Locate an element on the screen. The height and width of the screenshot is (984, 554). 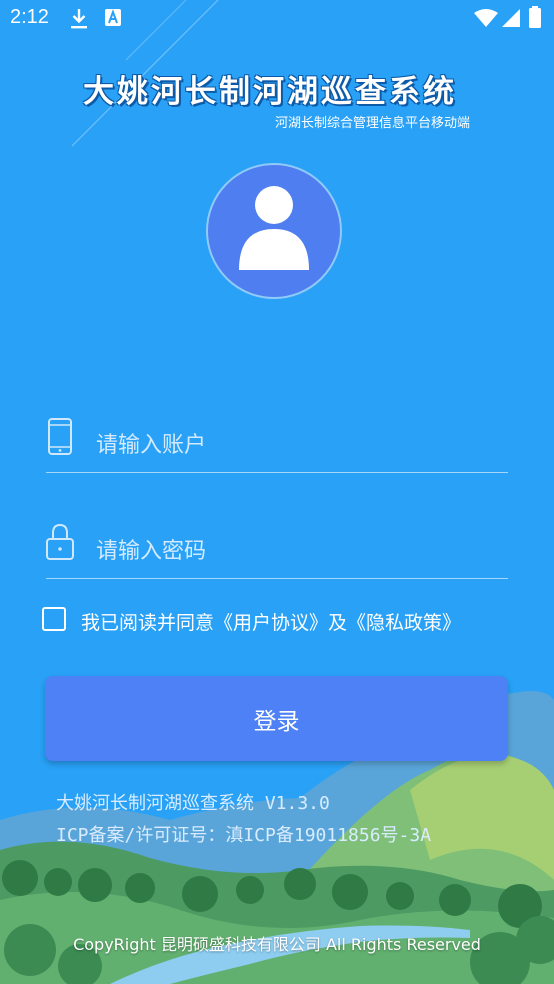
agreement-text: 我已阅读并同意《用户协议》及《隐私政策》 is located at coordinates (271, 621).